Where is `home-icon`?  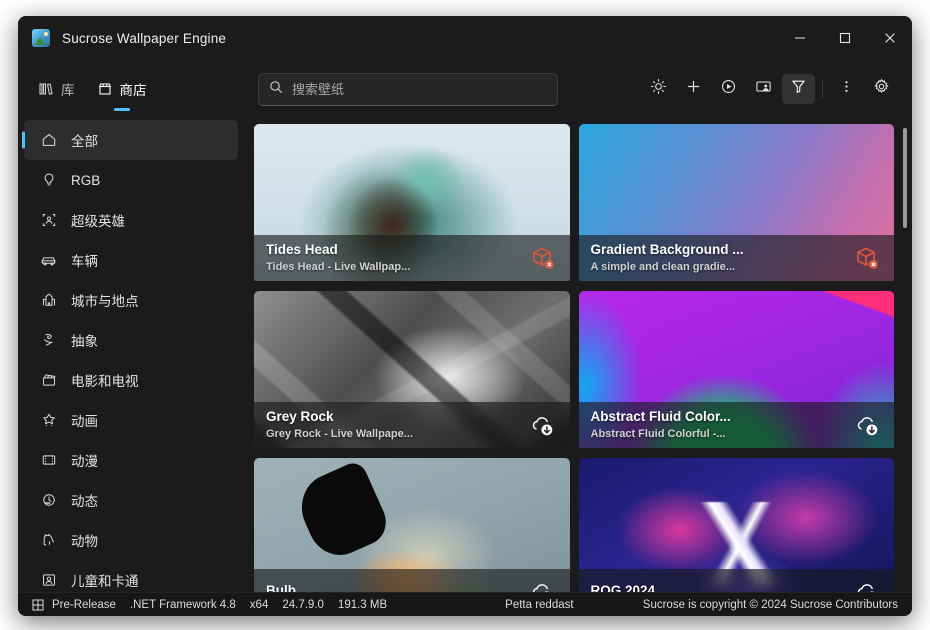
home-icon is located at coordinates (48, 140).